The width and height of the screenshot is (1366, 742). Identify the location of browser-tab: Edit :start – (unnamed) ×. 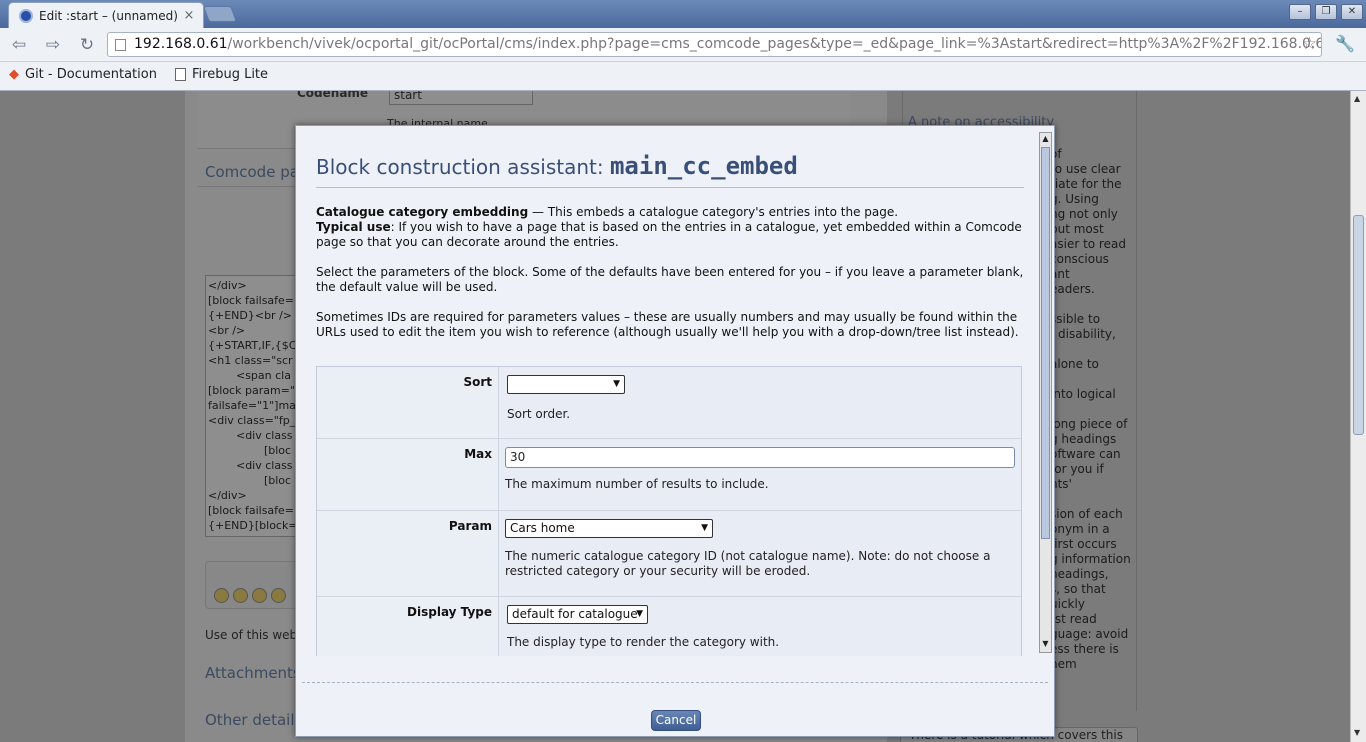
(106, 15).